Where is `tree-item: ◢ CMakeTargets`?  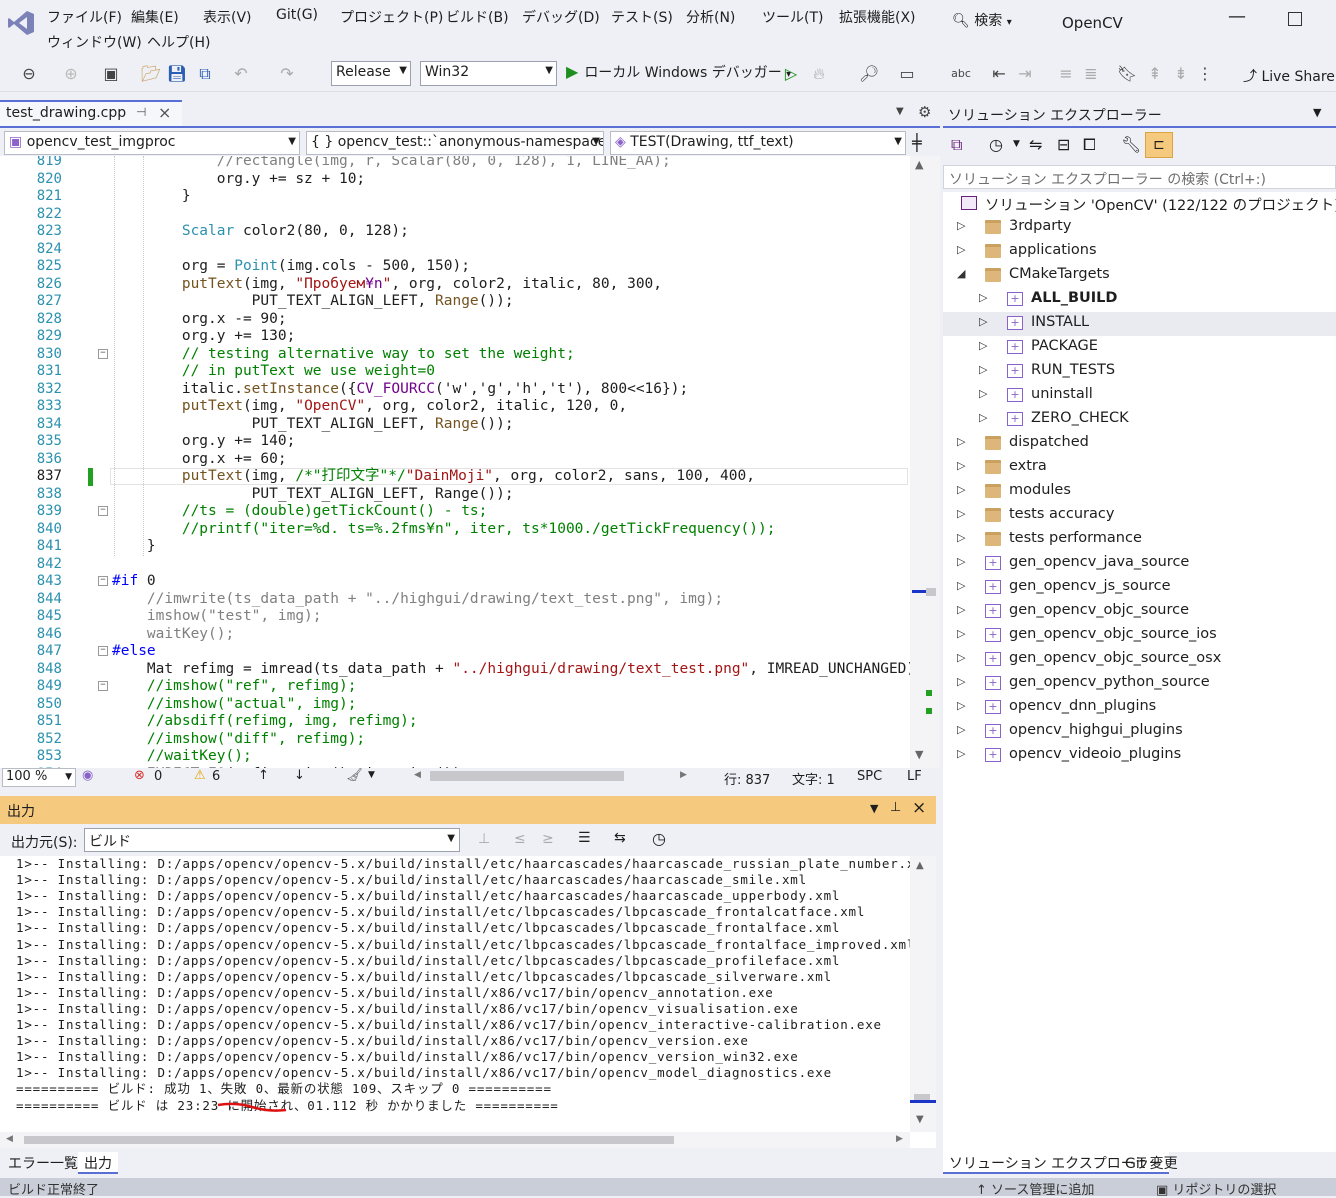
tree-item: ◢ CMakeTargets is located at coordinates (1139, 276).